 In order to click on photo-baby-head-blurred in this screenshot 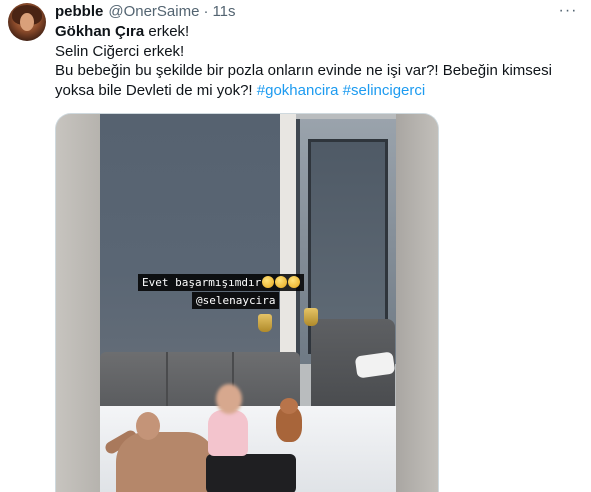, I will do `click(229, 399)`.